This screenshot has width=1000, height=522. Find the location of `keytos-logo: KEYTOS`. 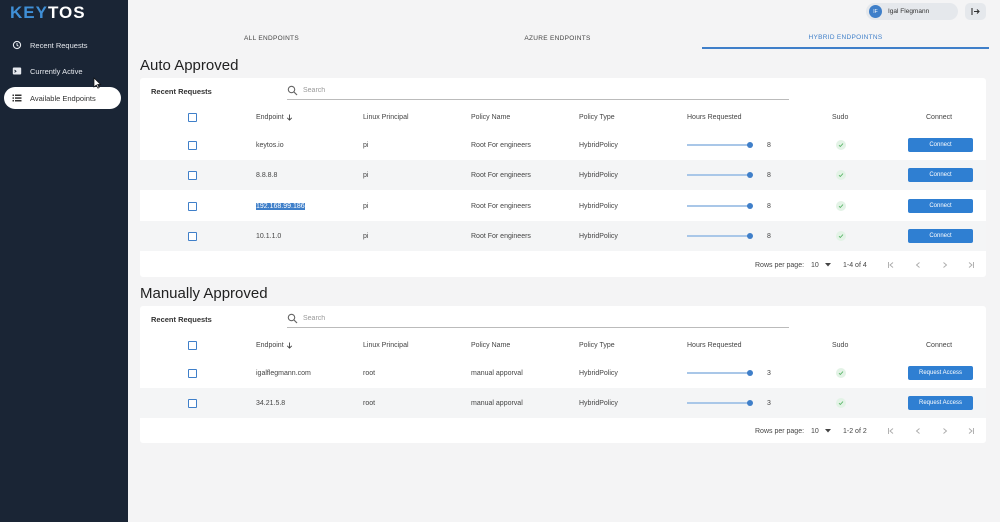

keytos-logo: KEYTOS is located at coordinates (48, 13).